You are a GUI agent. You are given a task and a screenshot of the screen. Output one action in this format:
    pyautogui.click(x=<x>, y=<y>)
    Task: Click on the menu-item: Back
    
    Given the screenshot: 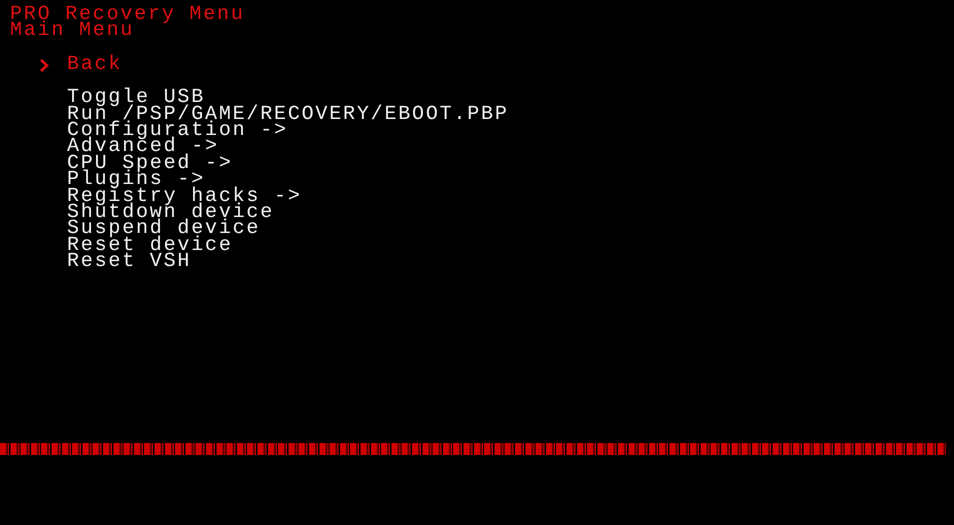 What is the action you would take?
    pyautogui.click(x=94, y=65)
    